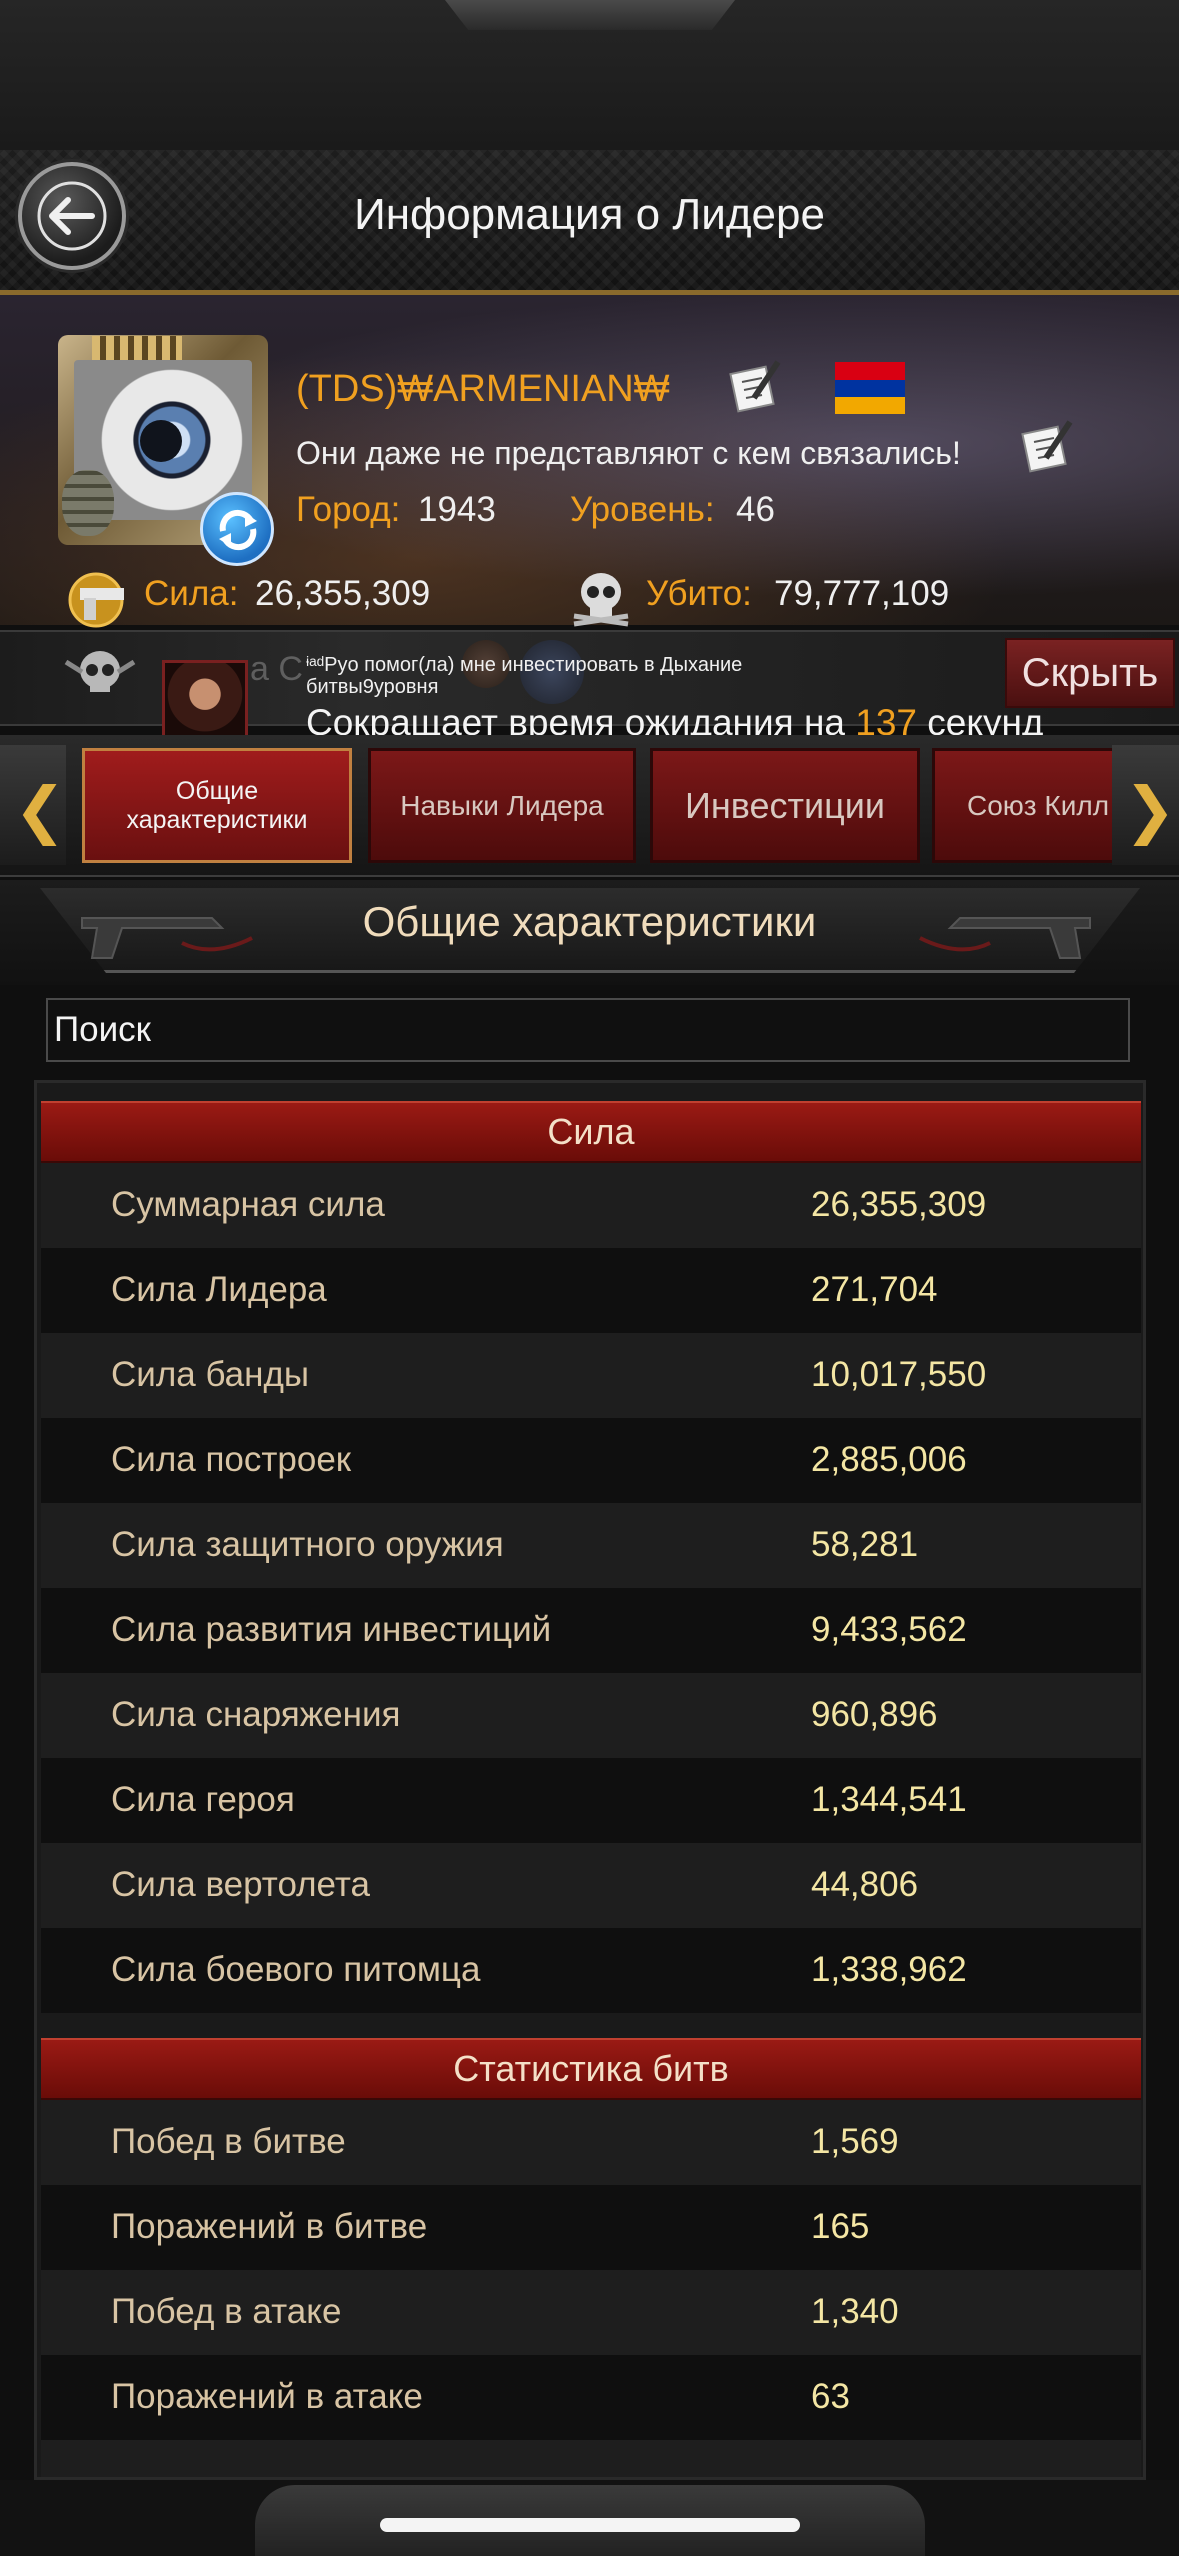 Image resolution: width=1179 pixels, height=2556 pixels. What do you see at coordinates (889, 1799) in the screenshot?
I see `stat-value: 1,344,541` at bounding box center [889, 1799].